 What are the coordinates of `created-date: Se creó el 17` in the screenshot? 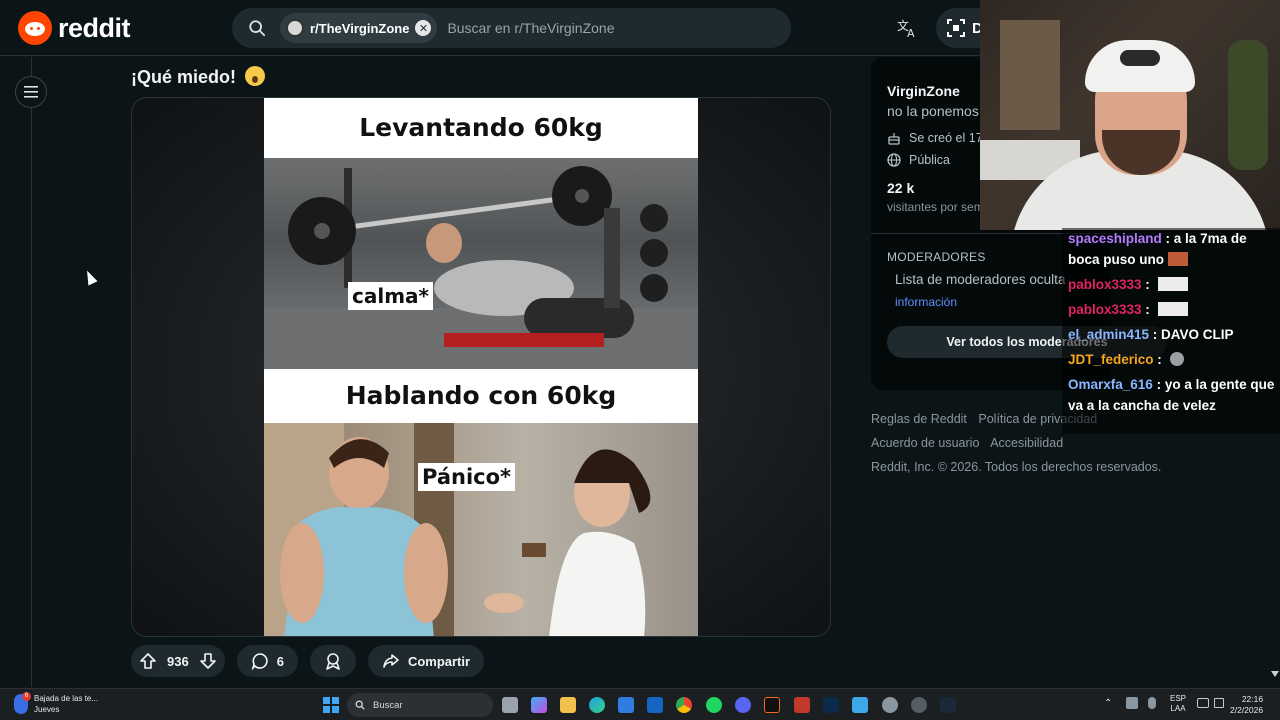 It's located at (946, 138).